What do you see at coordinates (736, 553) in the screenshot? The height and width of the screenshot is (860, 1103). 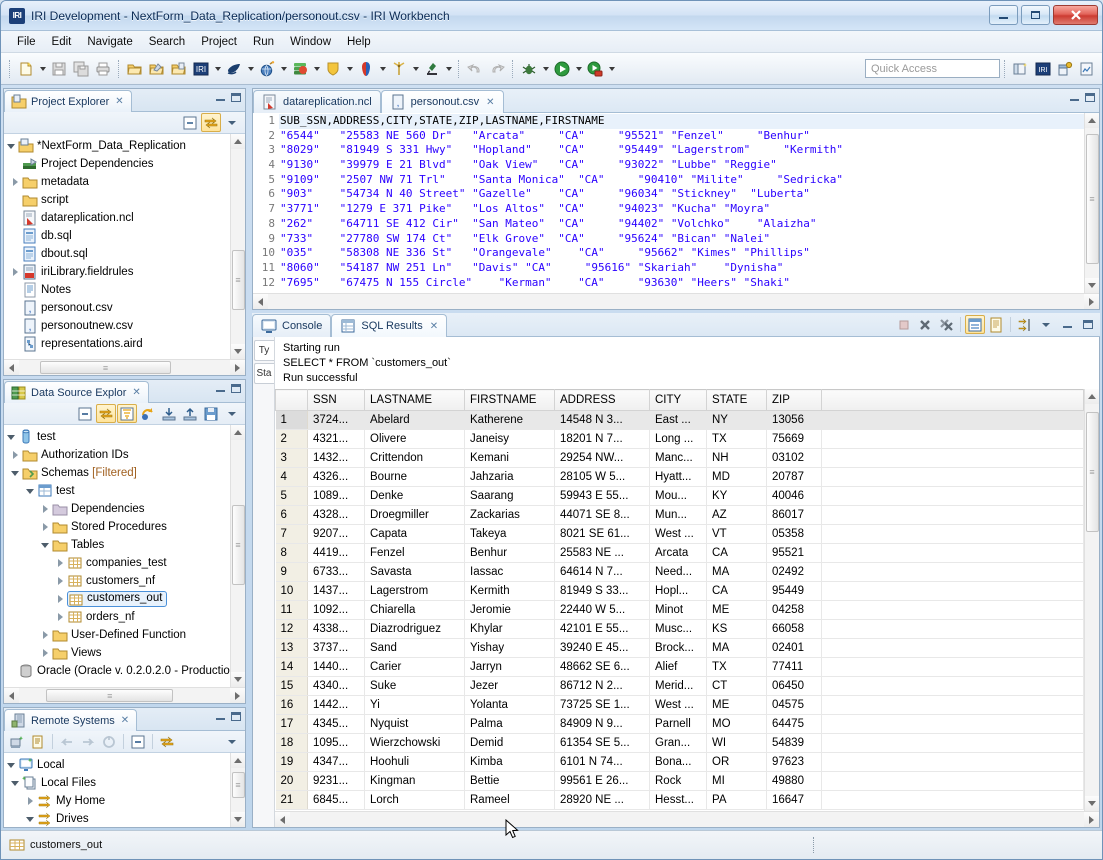 I see `table-cell: CA` at bounding box center [736, 553].